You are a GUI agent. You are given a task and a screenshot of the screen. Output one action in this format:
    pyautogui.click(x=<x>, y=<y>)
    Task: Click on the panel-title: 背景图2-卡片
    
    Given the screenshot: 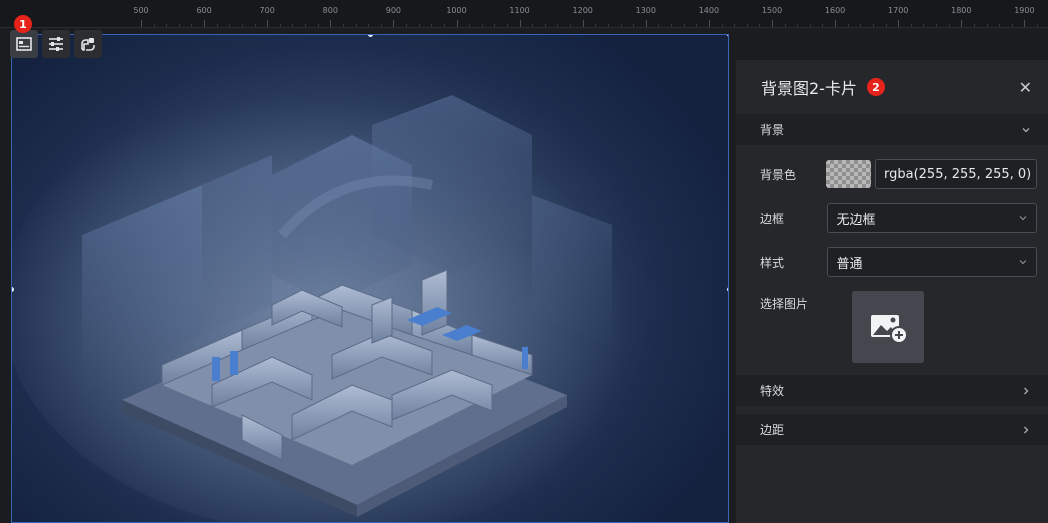 What is the action you would take?
    pyautogui.click(x=809, y=88)
    